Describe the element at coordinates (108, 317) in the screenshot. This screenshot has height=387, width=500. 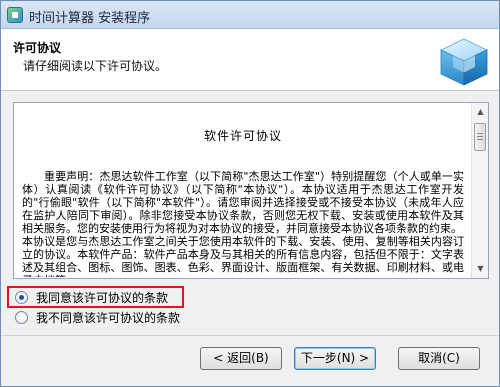
I see `decline-label: 我不同意该许可协议的条款` at that location.